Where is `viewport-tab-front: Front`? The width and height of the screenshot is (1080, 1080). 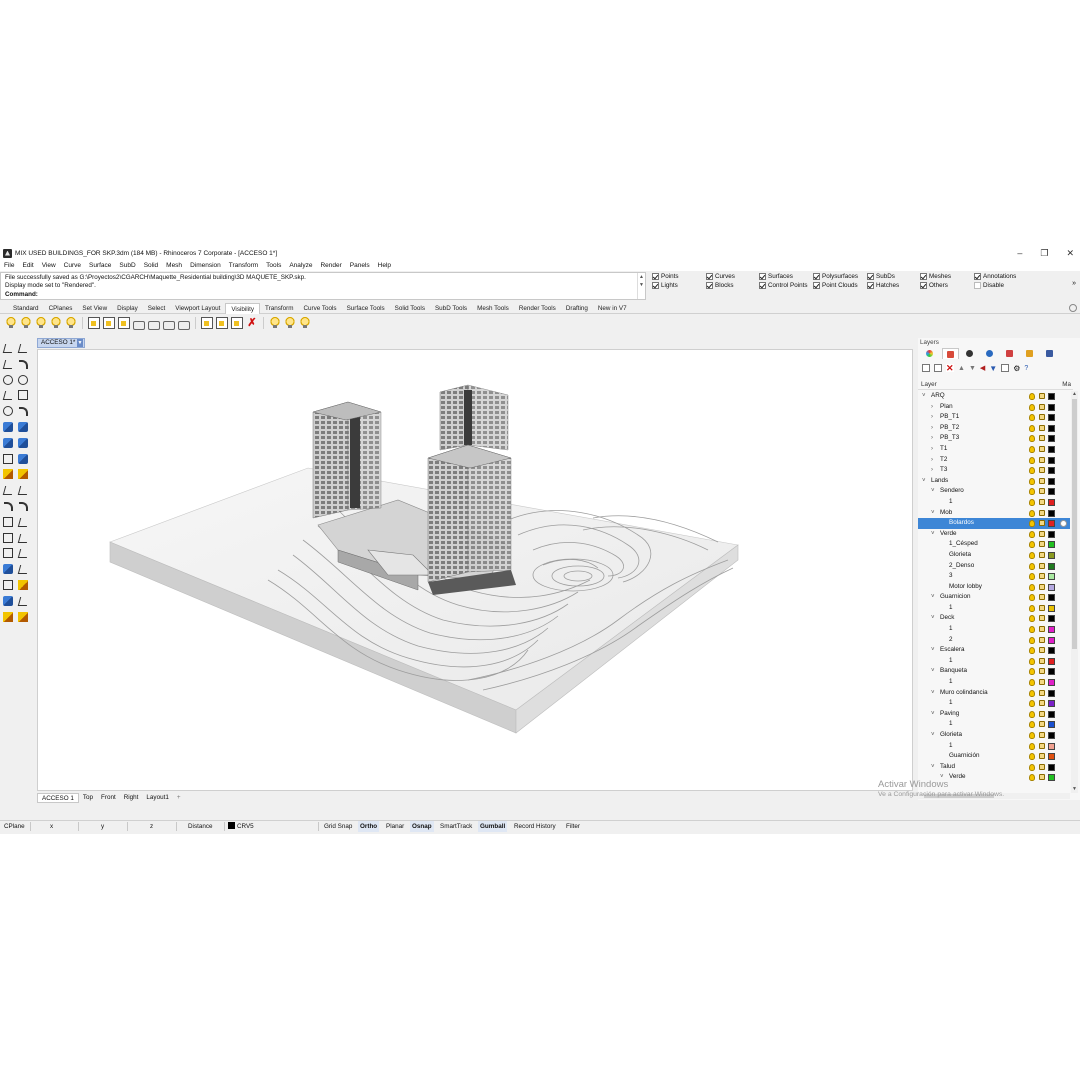 viewport-tab-front: Front is located at coordinates (108, 798).